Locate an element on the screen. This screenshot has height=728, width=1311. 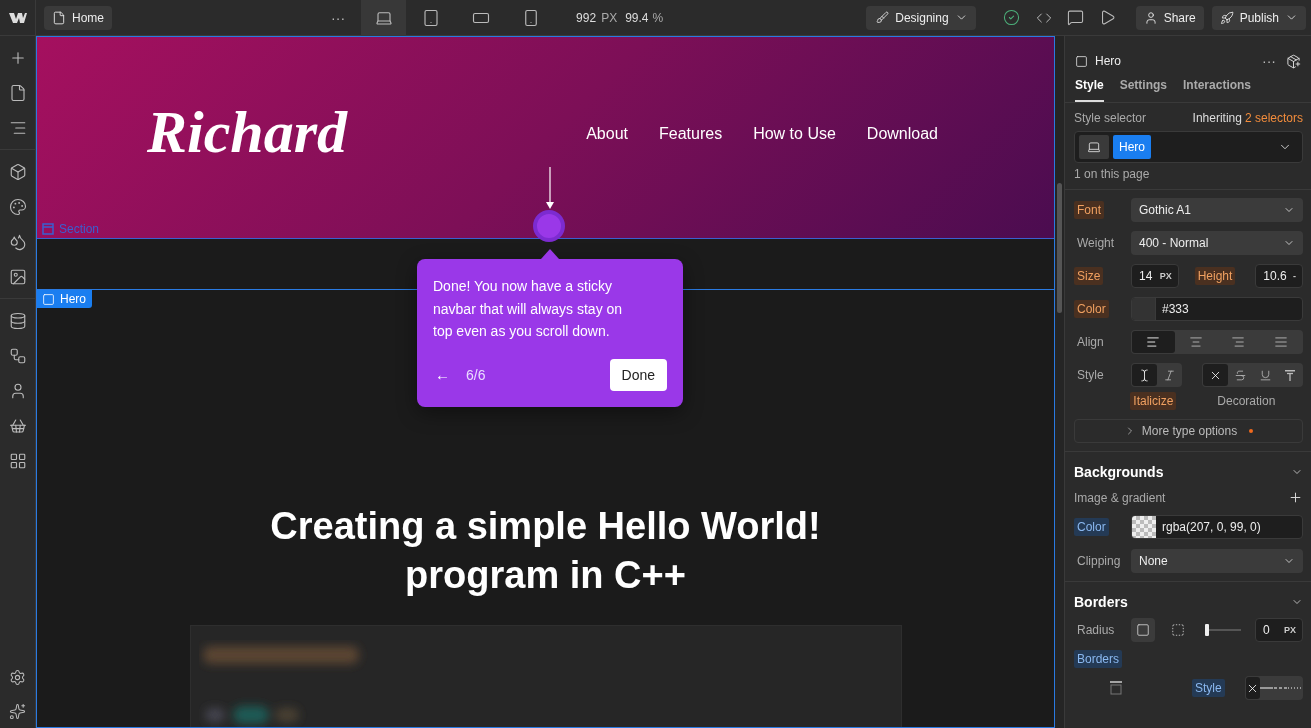
image-icon is located at coordinates (17, 276).